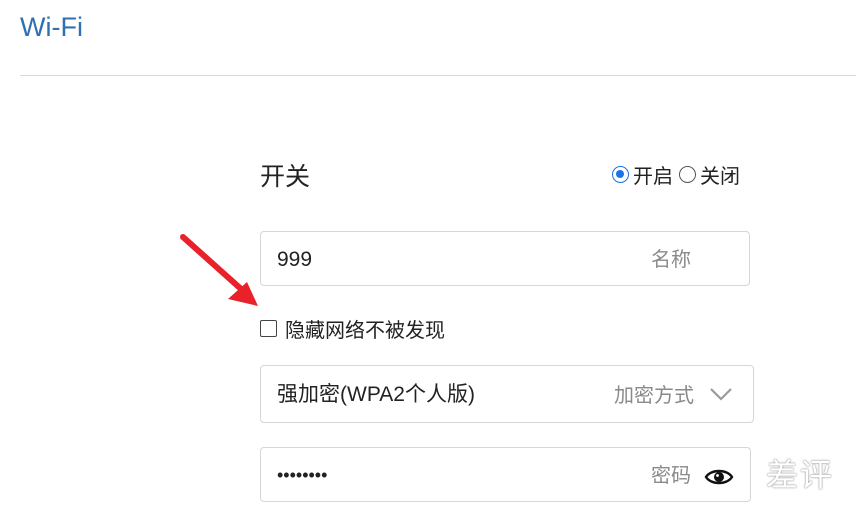 The height and width of the screenshot is (509, 856). I want to click on hide-network-label: 隐藏网络不被发现, so click(365, 328).